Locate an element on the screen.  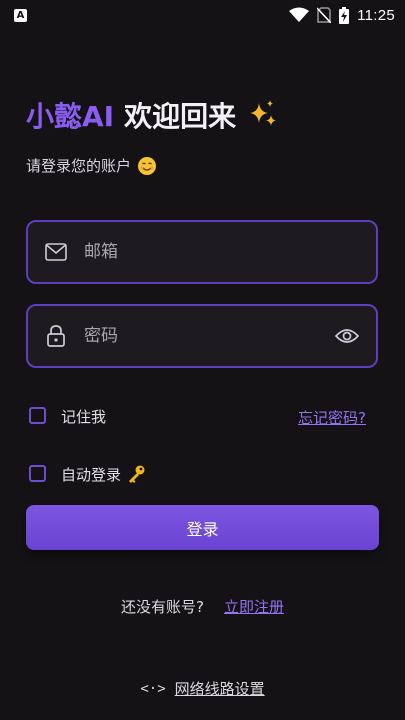
brand-name: 小懿AI is located at coordinates (70, 116).